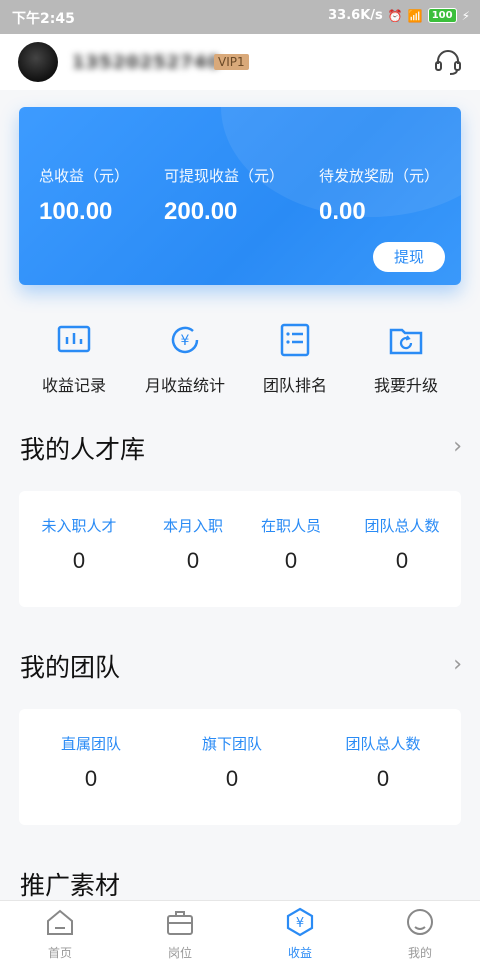 Image resolution: width=480 pixels, height=960 pixels. What do you see at coordinates (420, 922) in the screenshot?
I see `profile-icon` at bounding box center [420, 922].